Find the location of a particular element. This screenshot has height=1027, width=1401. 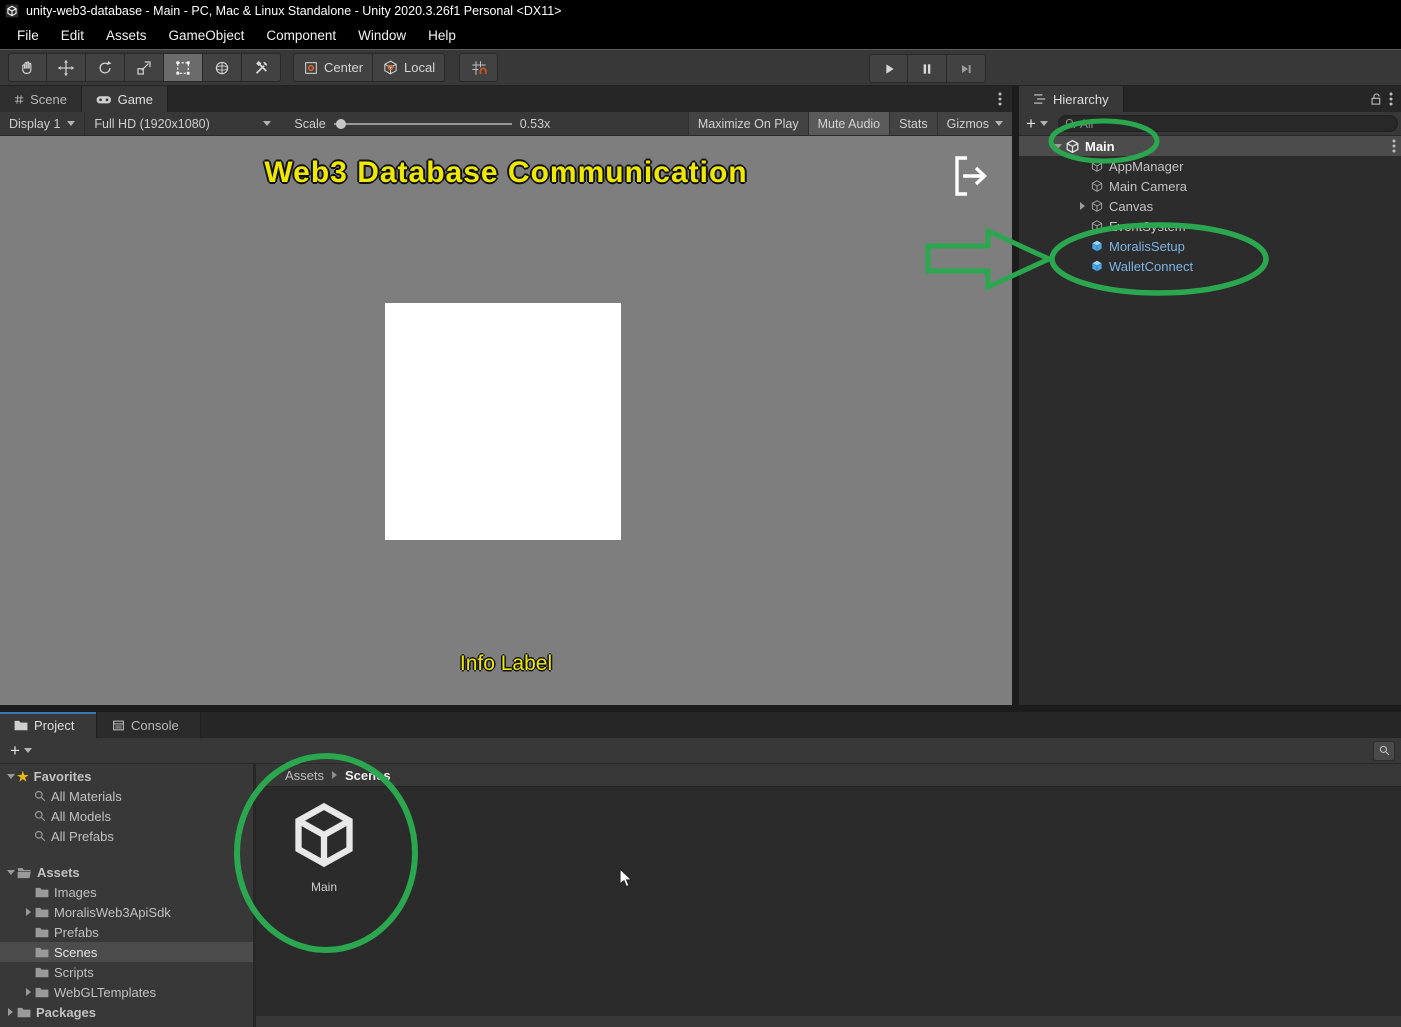

menu-help: Help is located at coordinates (442, 35).